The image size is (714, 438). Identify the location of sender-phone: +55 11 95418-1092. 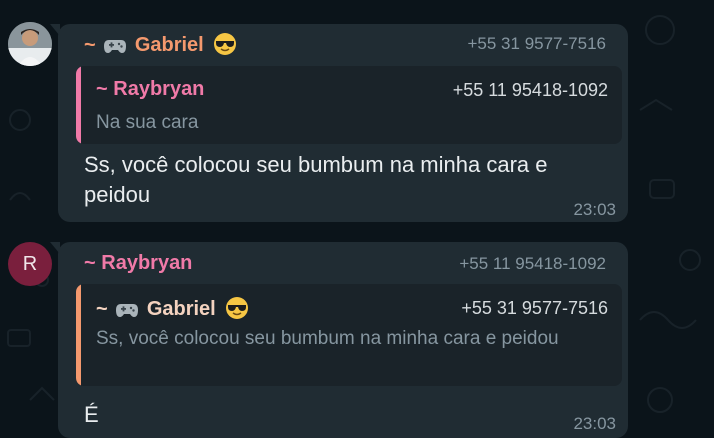
(532, 263).